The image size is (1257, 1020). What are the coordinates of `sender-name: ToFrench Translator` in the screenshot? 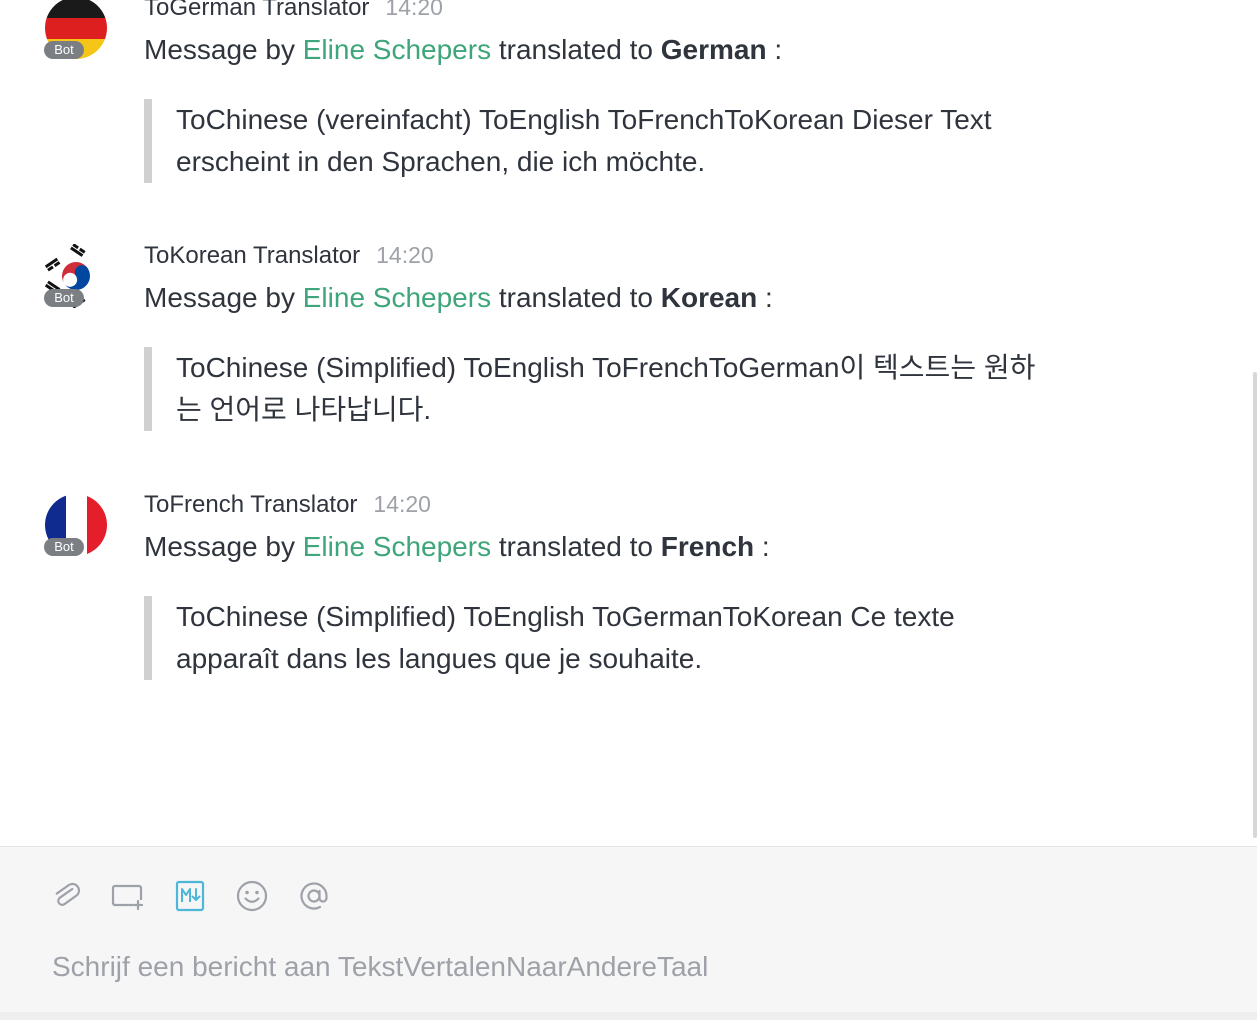 It's located at (250, 504).